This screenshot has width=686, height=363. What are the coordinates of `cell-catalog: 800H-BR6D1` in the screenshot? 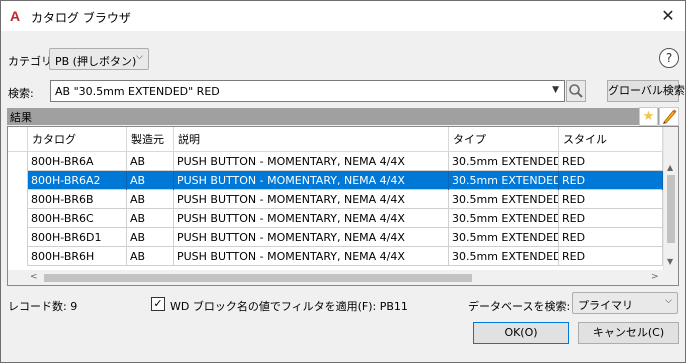 It's located at (77, 237).